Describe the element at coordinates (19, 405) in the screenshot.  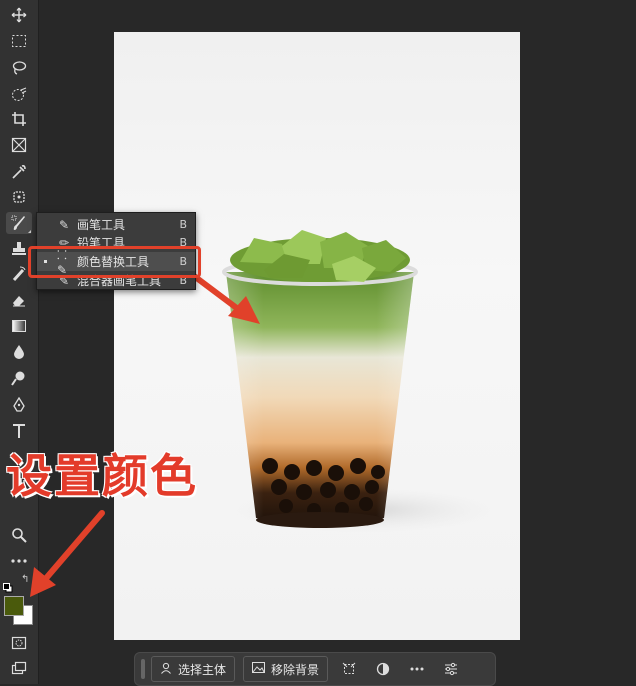
I see `pen-tool-icon` at that location.